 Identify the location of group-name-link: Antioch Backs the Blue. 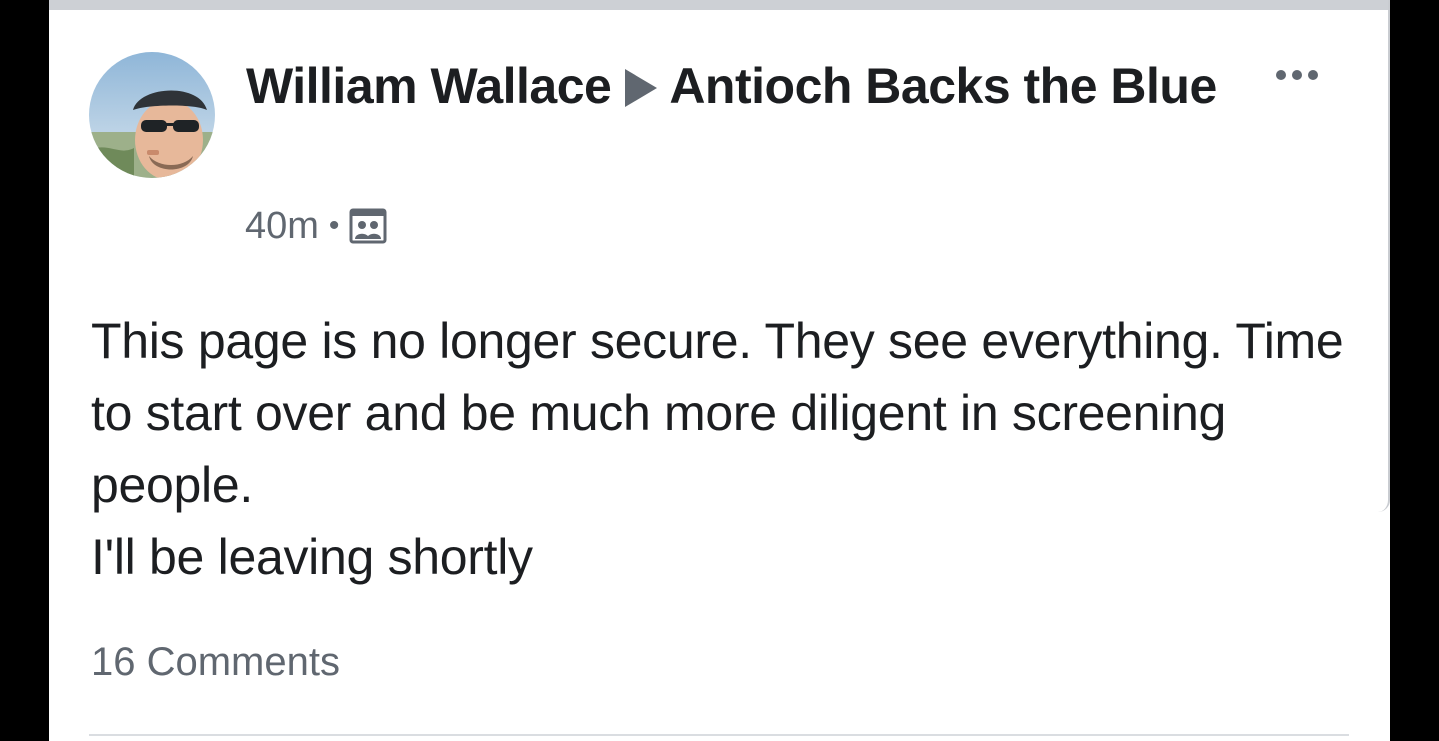
(943, 86).